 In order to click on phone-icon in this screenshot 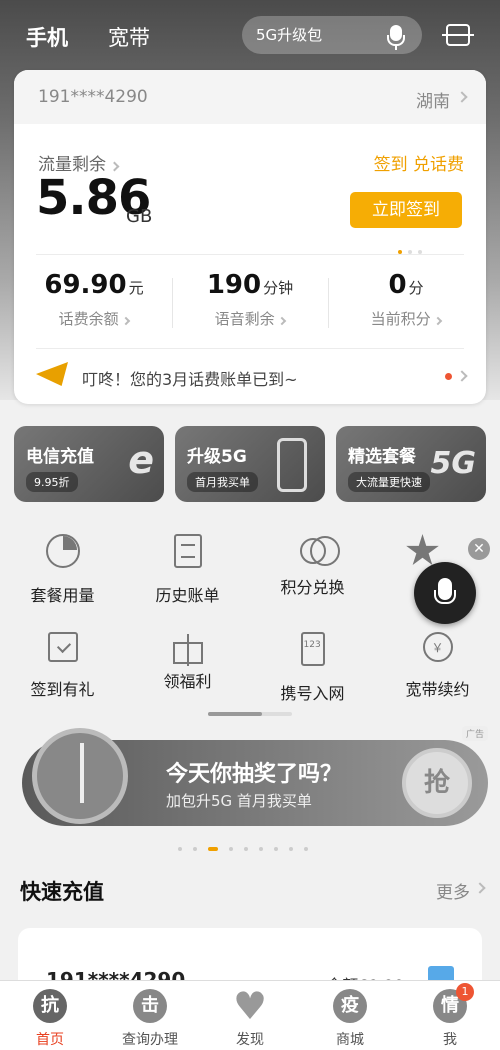, I will do `click(292, 465)`.